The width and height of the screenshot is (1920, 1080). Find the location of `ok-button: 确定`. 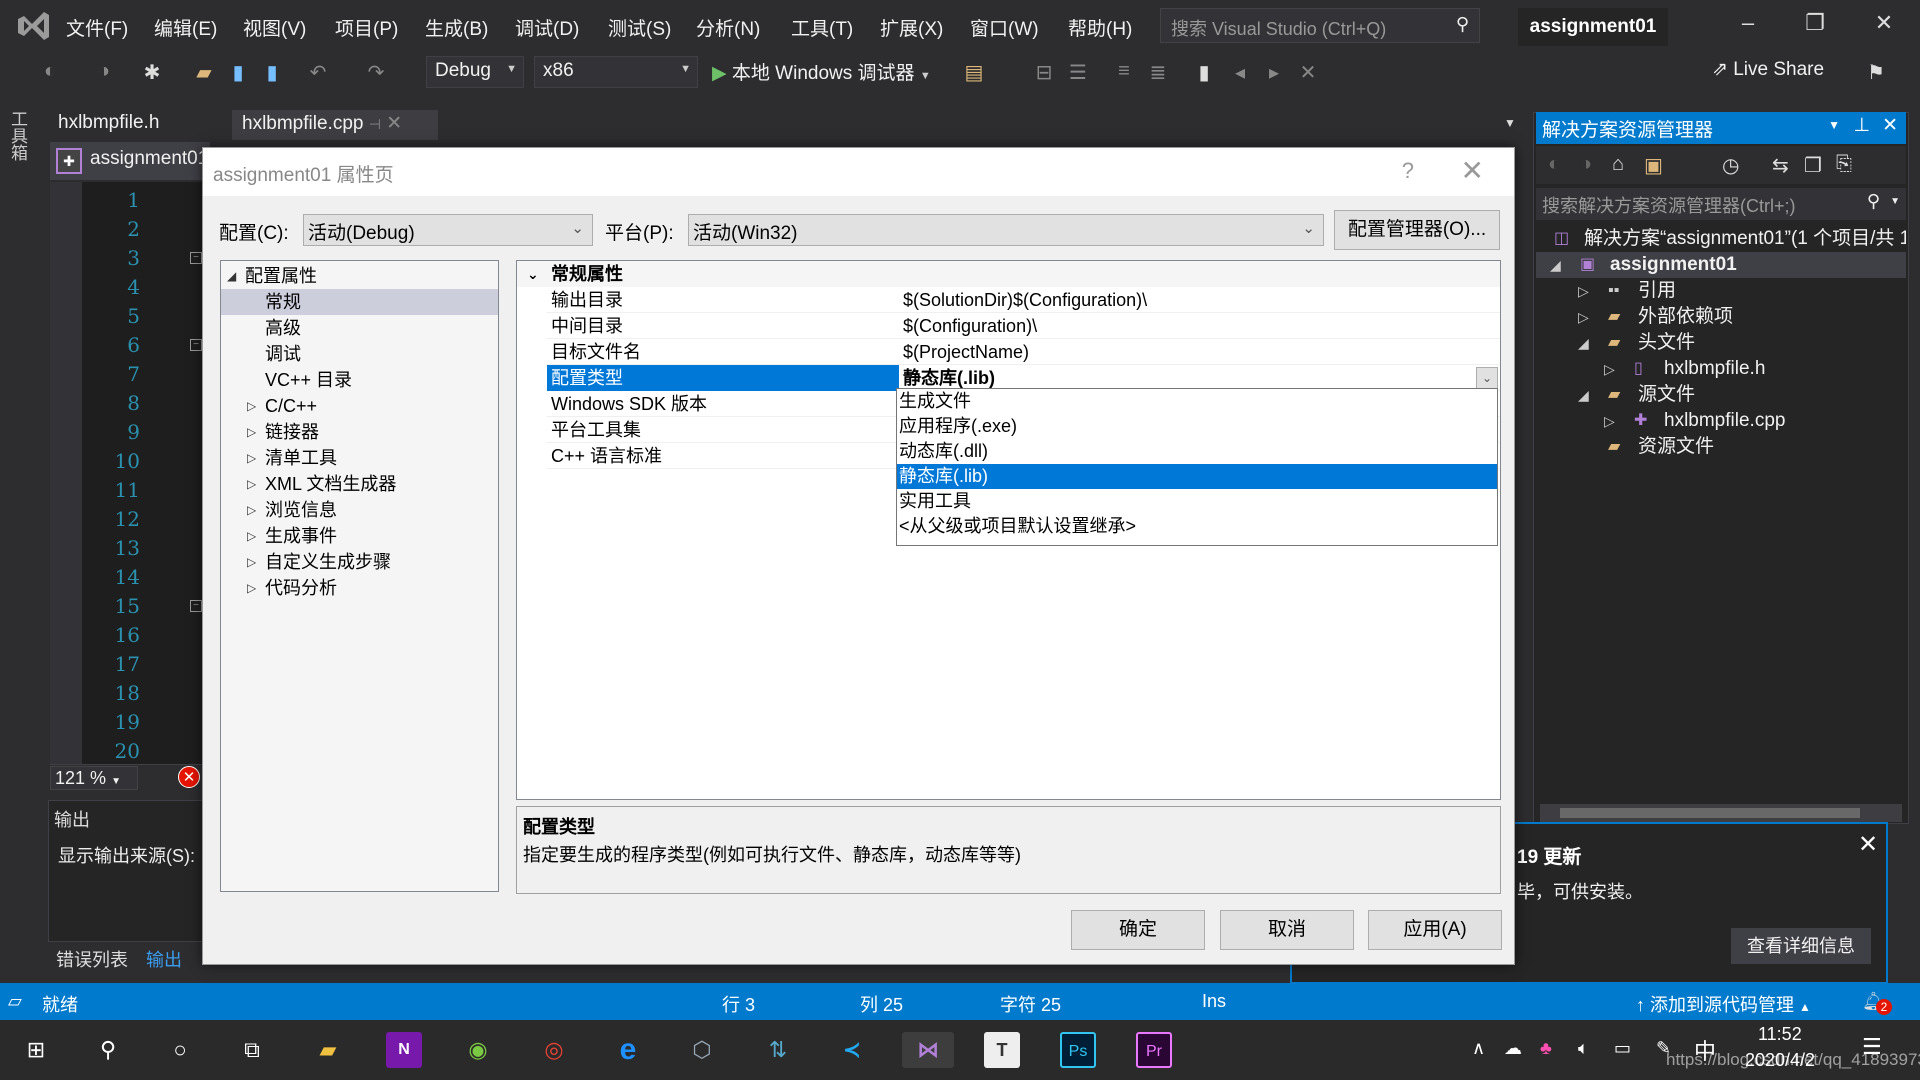

ok-button: 确定 is located at coordinates (1138, 930).